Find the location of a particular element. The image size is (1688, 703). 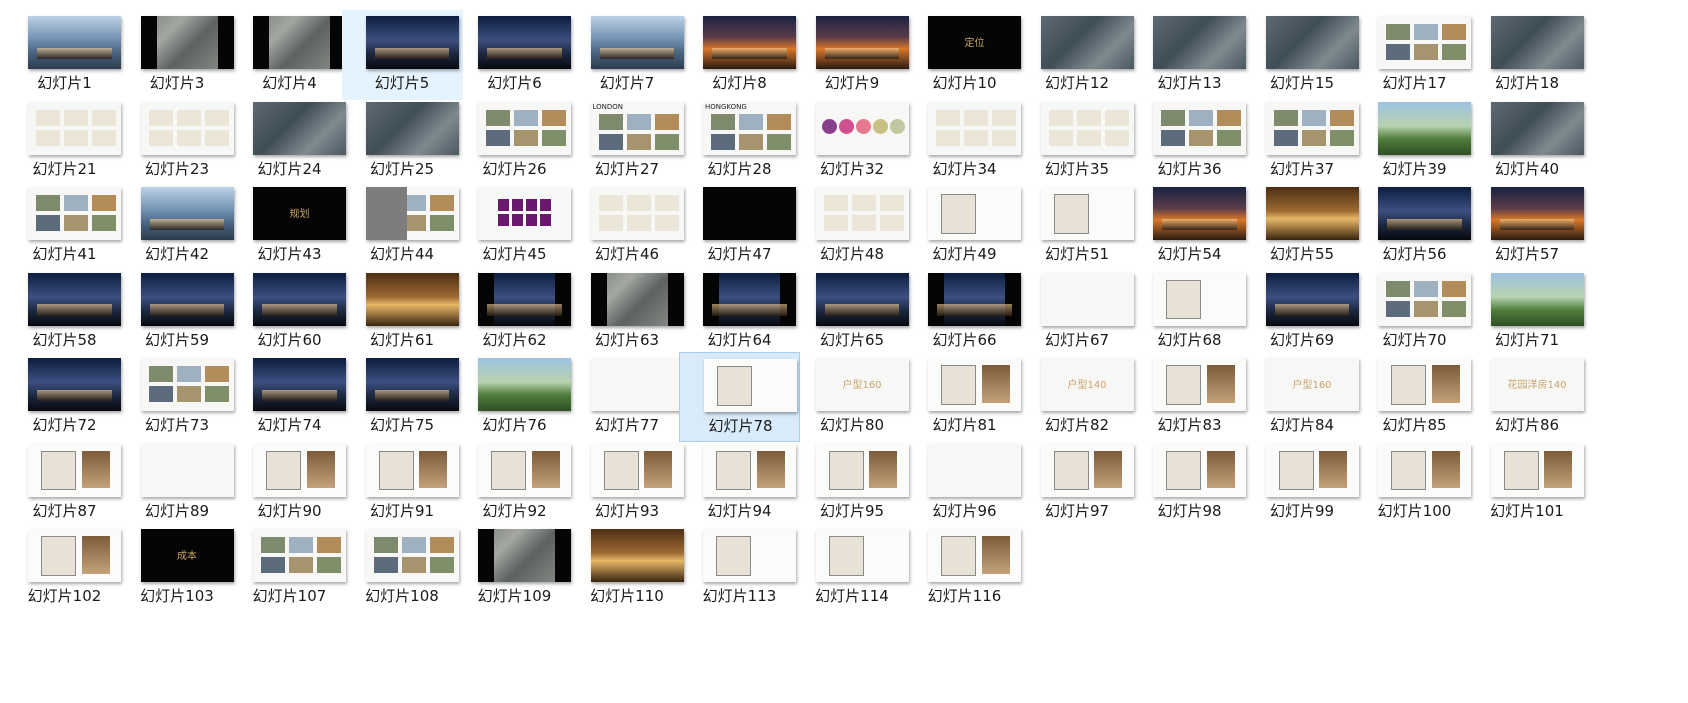

file-item: 幻灯片17 is located at coordinates (1414, 55).